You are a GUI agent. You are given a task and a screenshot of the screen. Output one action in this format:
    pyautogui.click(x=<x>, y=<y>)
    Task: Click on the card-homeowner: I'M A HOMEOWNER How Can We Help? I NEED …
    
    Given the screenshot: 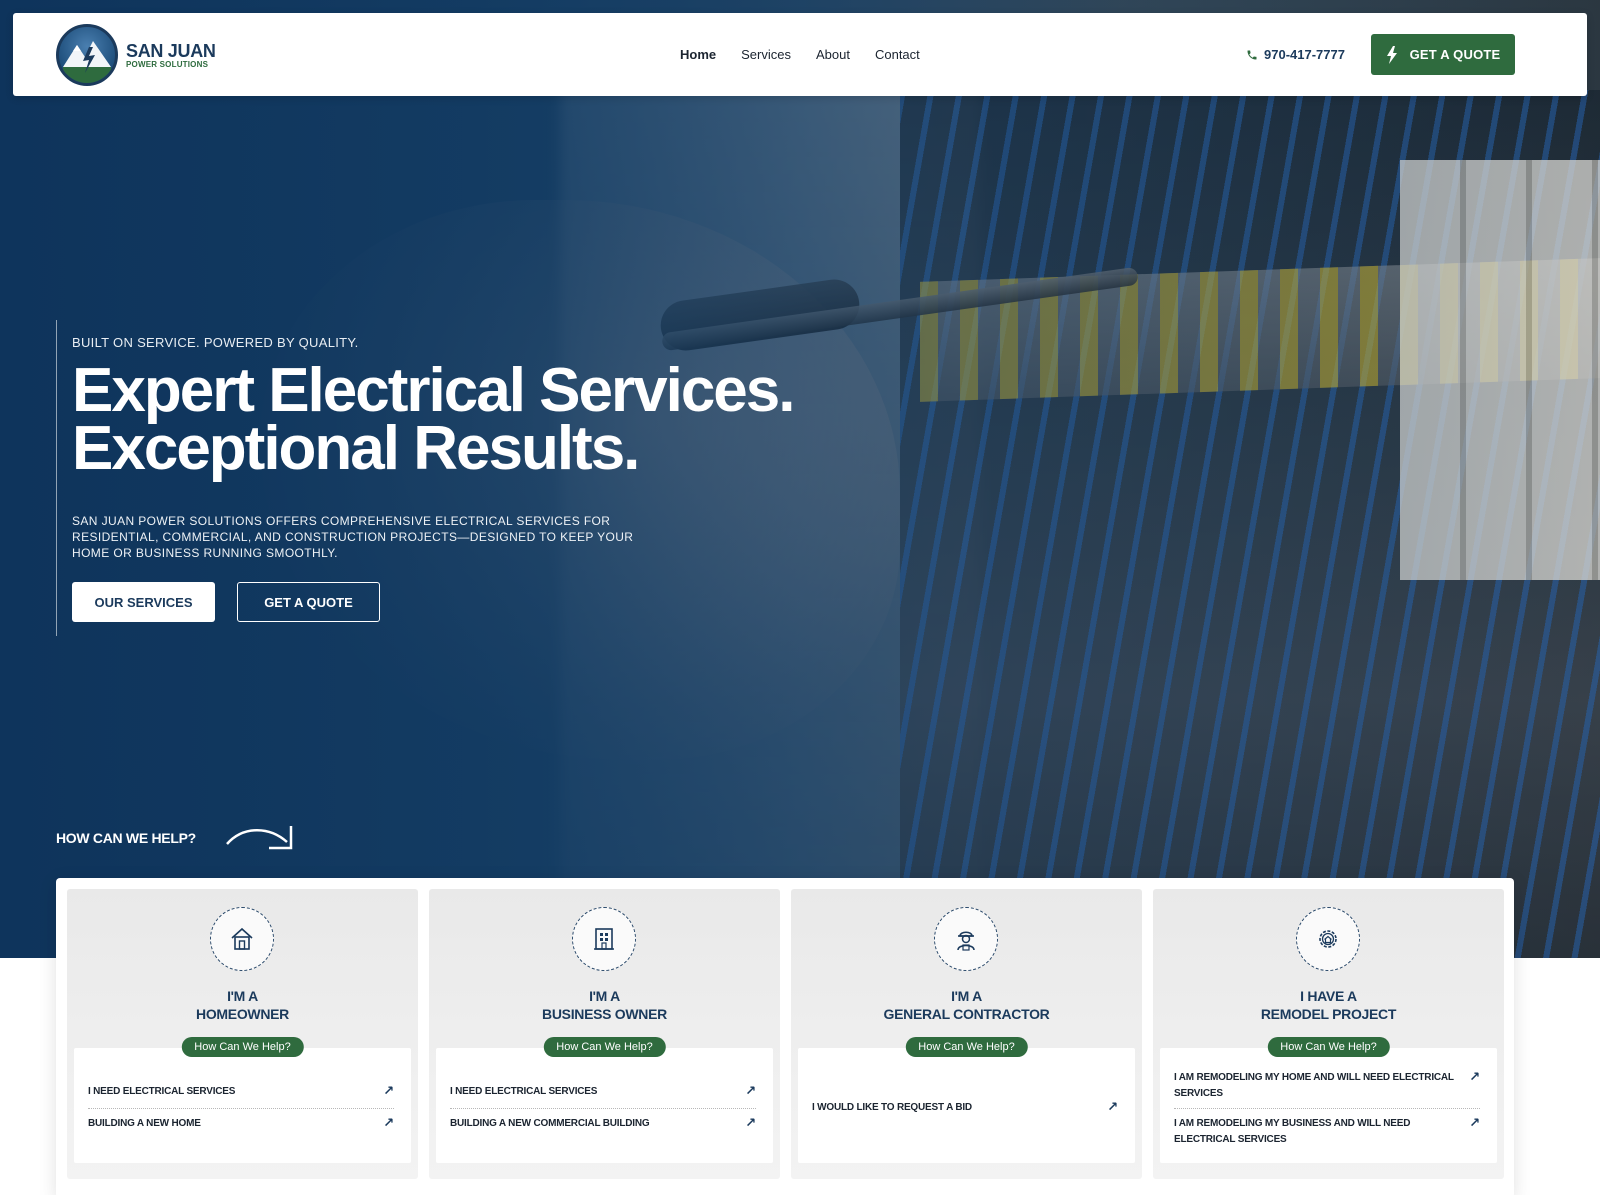 What is the action you would take?
    pyautogui.click(x=242, y=1034)
    